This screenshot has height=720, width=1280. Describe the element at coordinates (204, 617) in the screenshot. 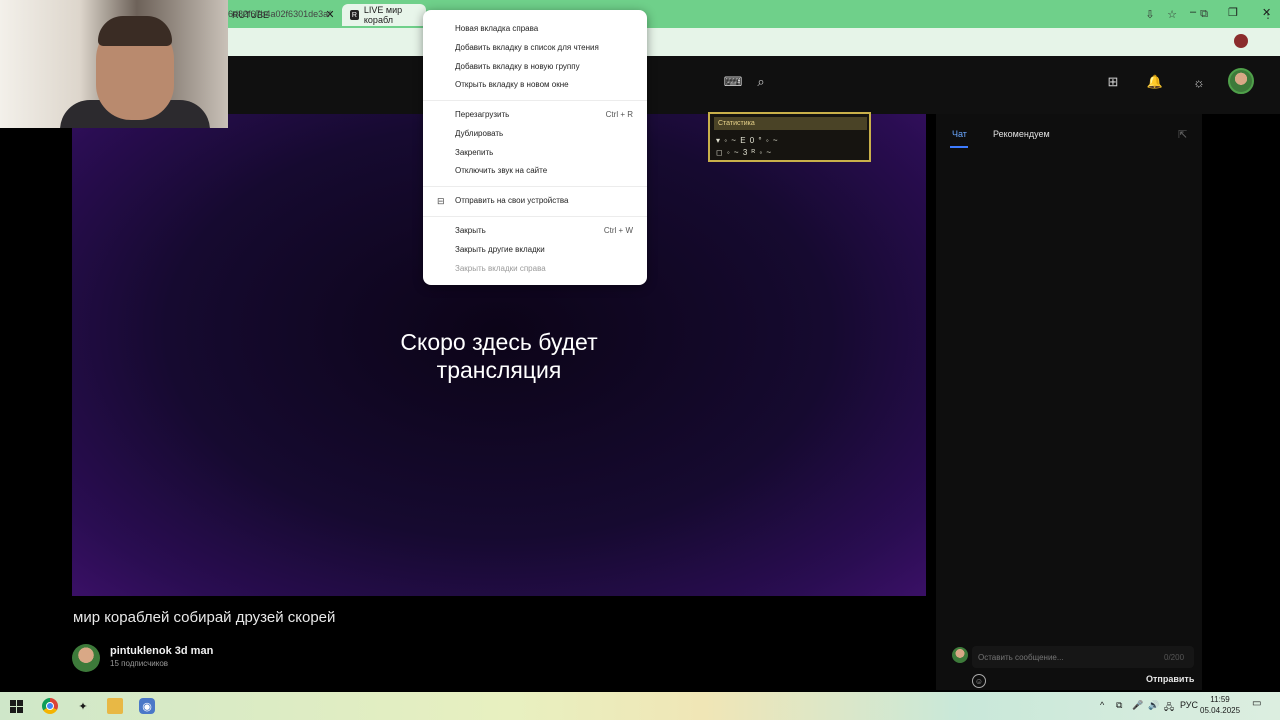

I see `stream-title: мир кораблей собирай друзей скорей` at that location.